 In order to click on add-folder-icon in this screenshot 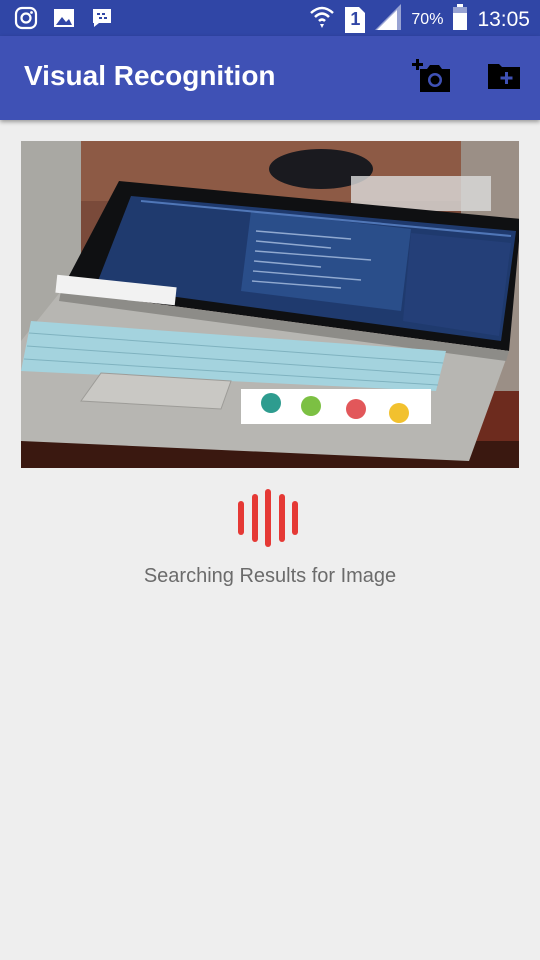, I will do `click(504, 78)`.